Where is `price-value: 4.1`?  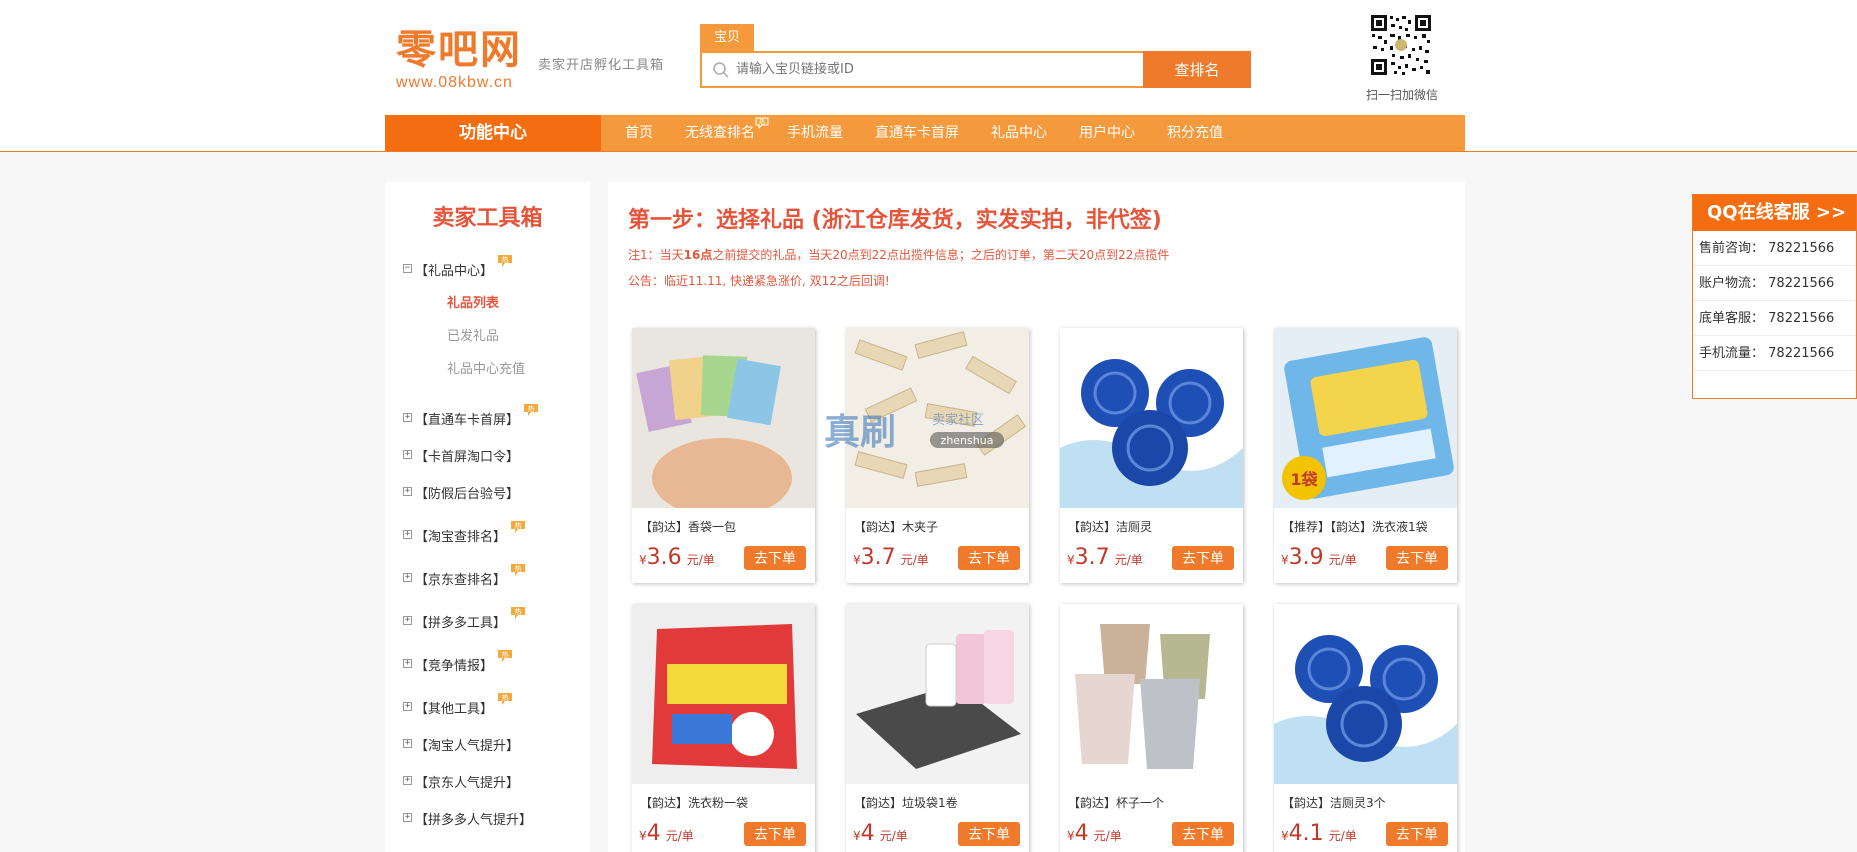 price-value: 4.1 is located at coordinates (1306, 833).